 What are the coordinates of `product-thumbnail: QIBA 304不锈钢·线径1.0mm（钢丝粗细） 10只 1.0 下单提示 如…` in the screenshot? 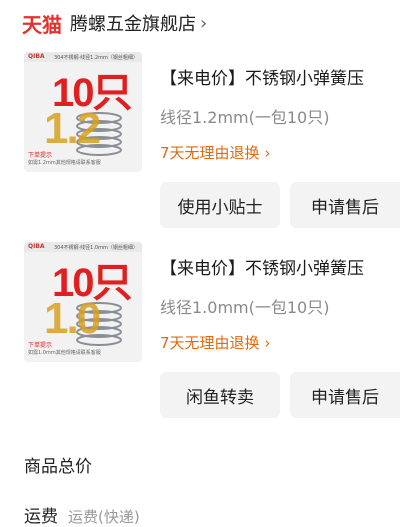 It's located at (83, 302).